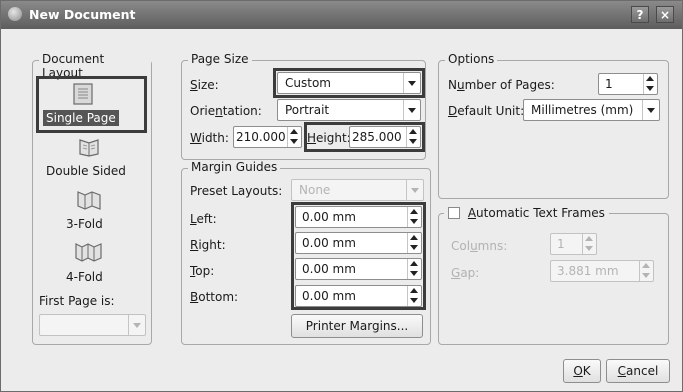 The image size is (683, 392). Describe the element at coordinates (357, 190) in the screenshot. I see `preset-layouts-combo: None` at that location.